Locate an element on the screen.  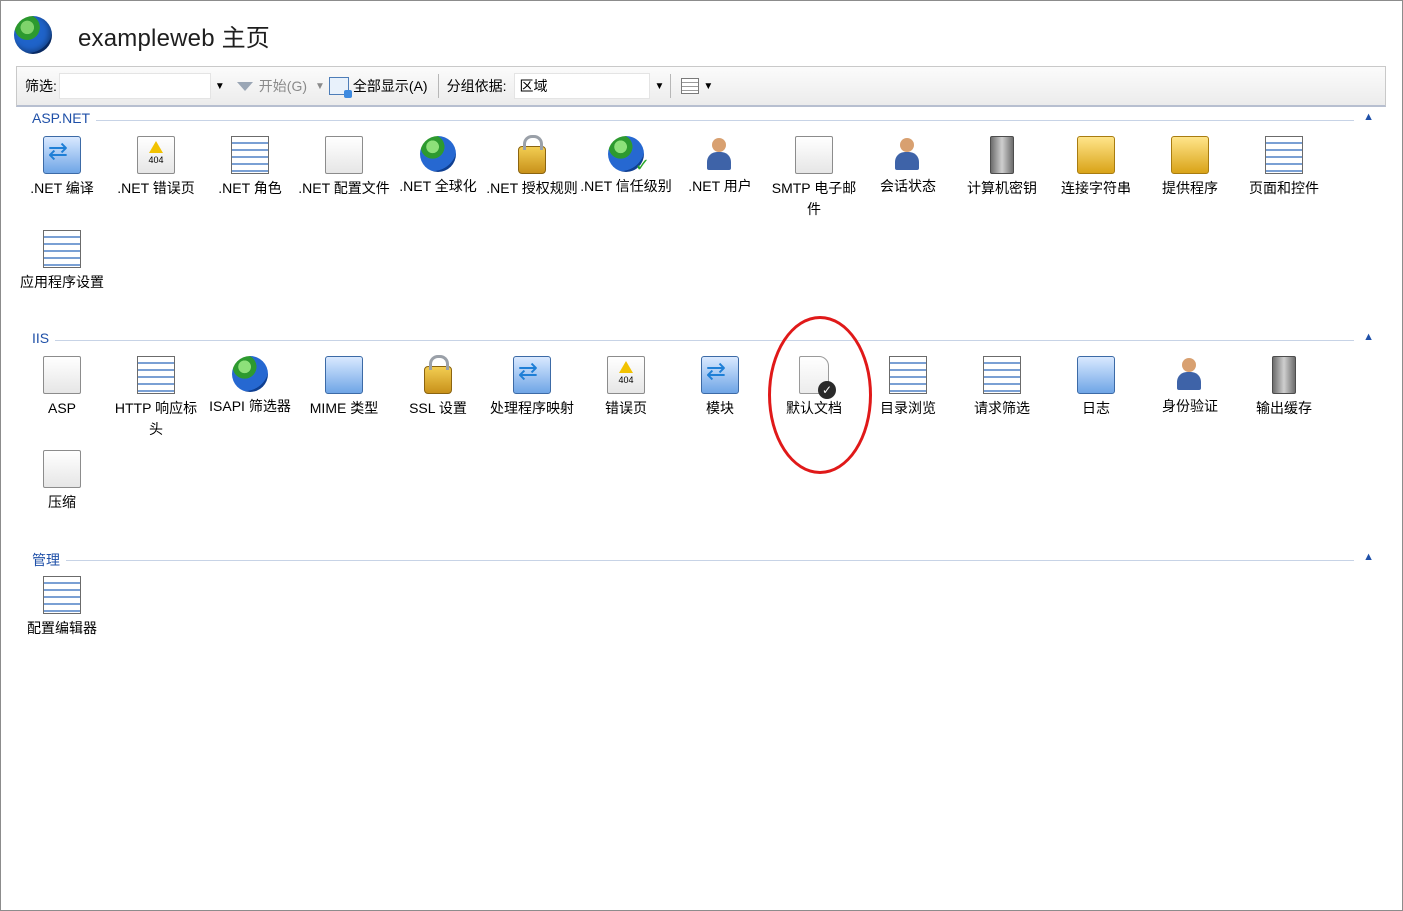
section-header: IIS ▲ is located at coordinates (700, 340).